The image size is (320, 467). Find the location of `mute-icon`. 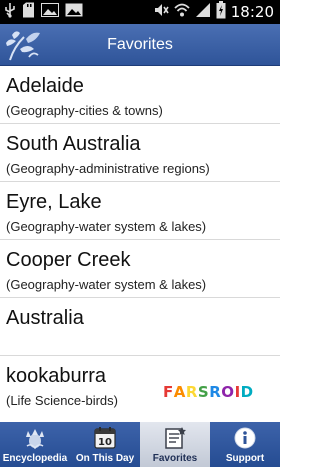

mute-icon is located at coordinates (161, 12).